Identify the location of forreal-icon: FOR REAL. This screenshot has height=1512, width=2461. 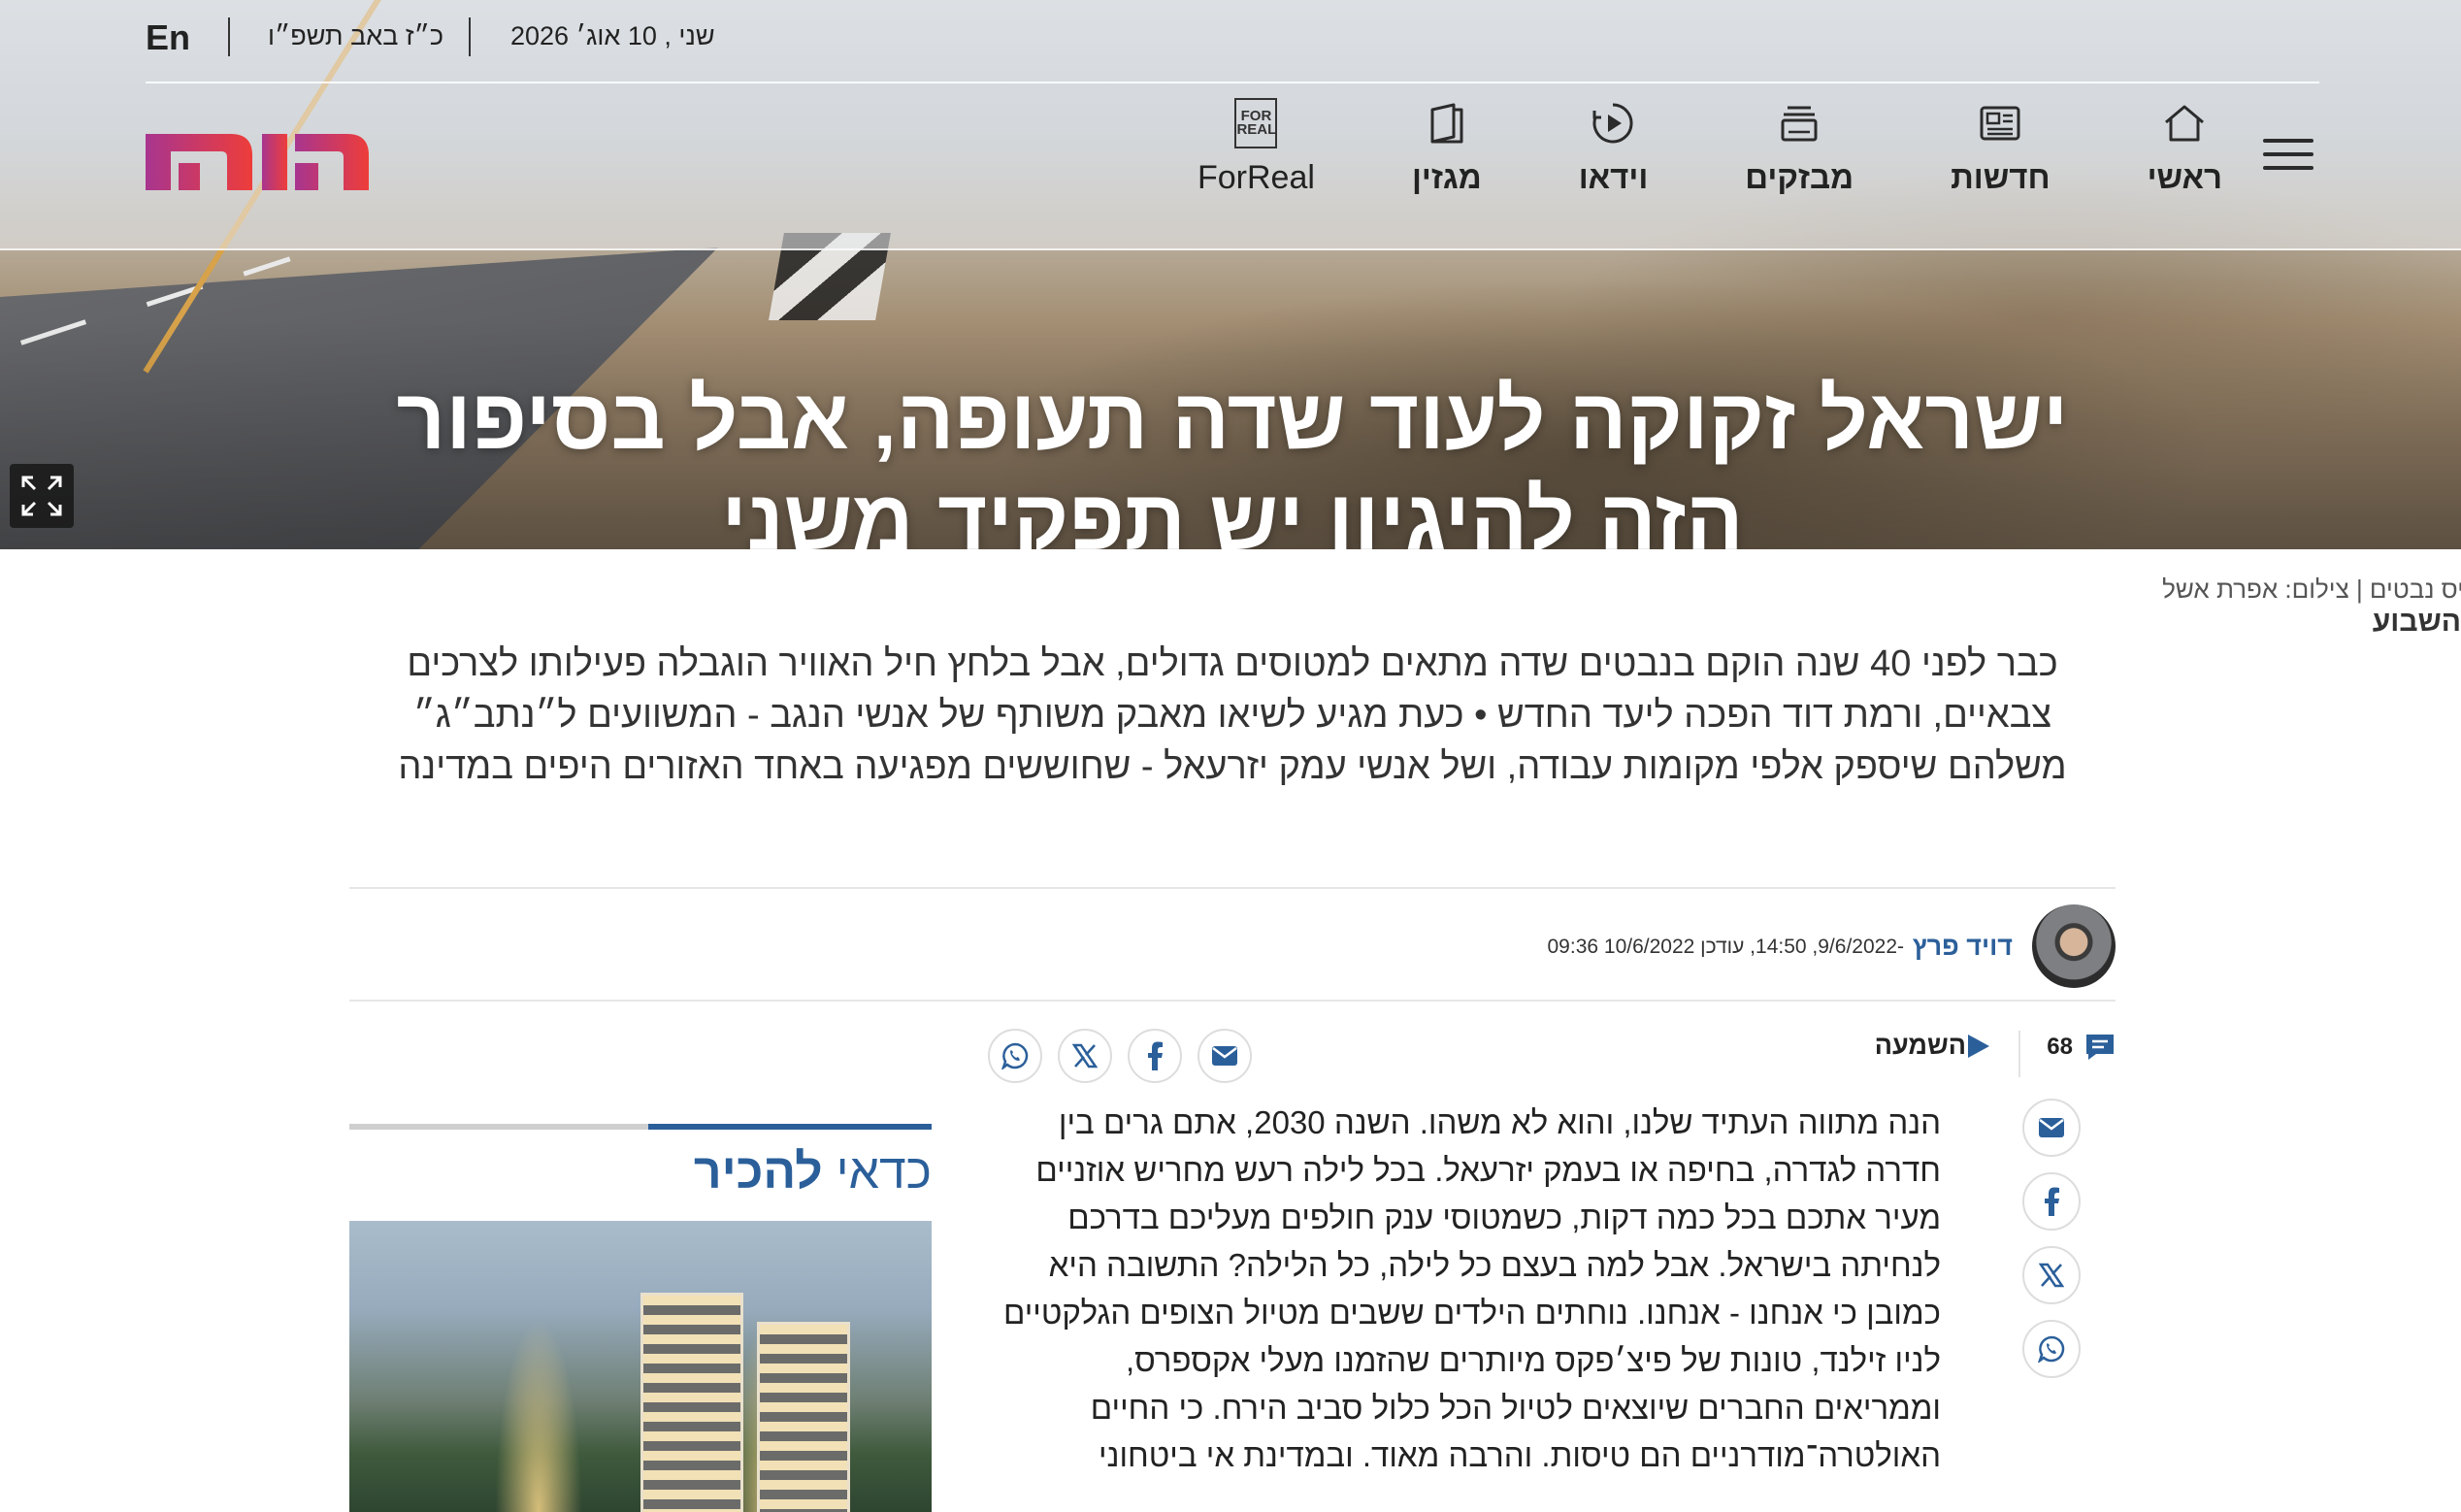
(1256, 123).